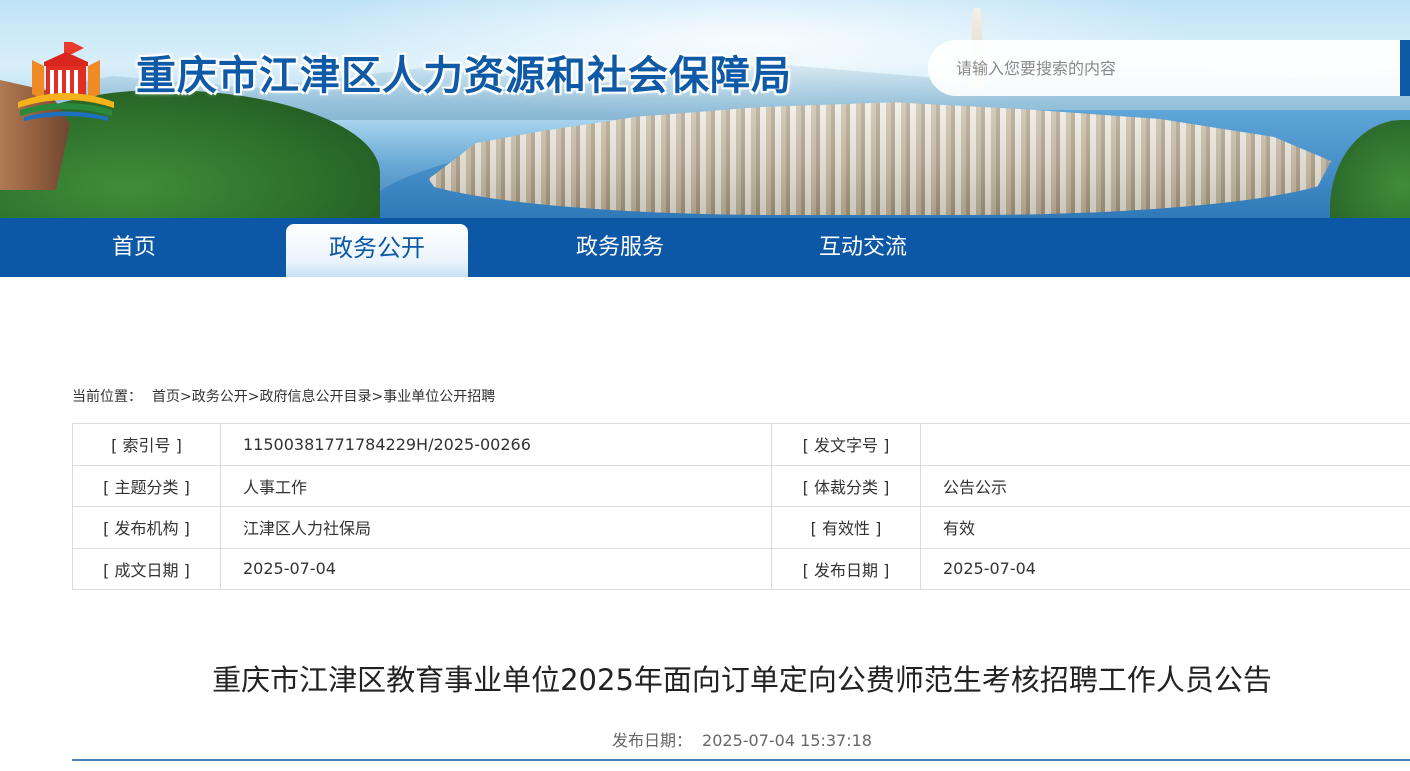  Describe the element at coordinates (741, 760) in the screenshot. I see `article-divider` at that location.